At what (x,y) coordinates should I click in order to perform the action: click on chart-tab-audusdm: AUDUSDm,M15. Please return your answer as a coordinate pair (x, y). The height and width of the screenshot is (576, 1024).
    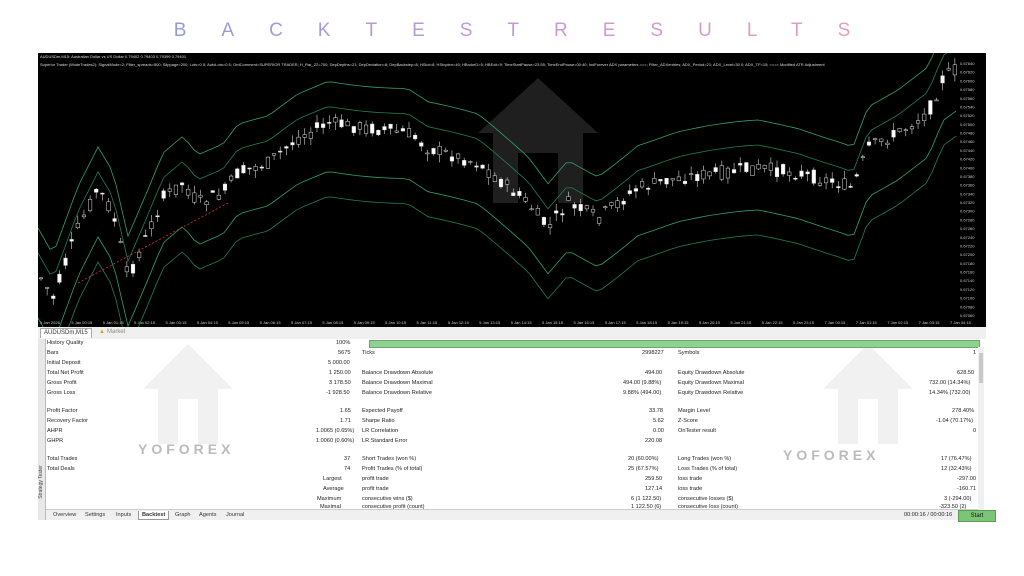
    Looking at the image, I should click on (66, 333).